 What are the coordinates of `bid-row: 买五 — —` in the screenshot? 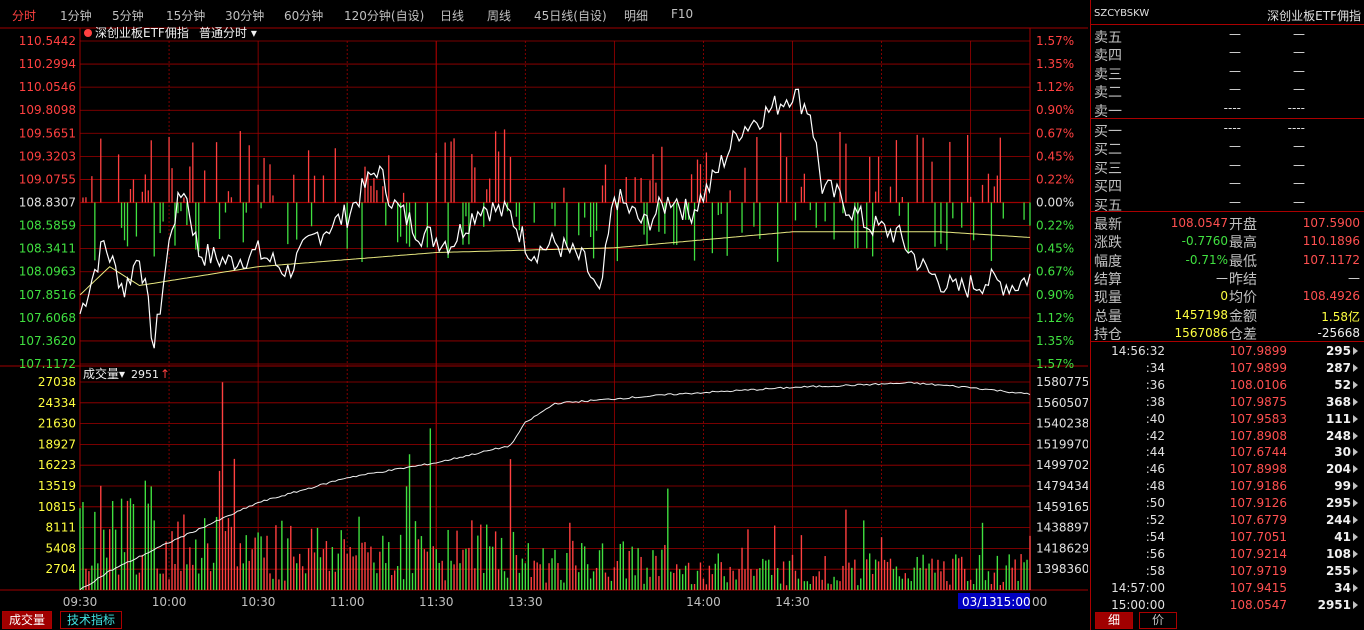 It's located at (1227, 204).